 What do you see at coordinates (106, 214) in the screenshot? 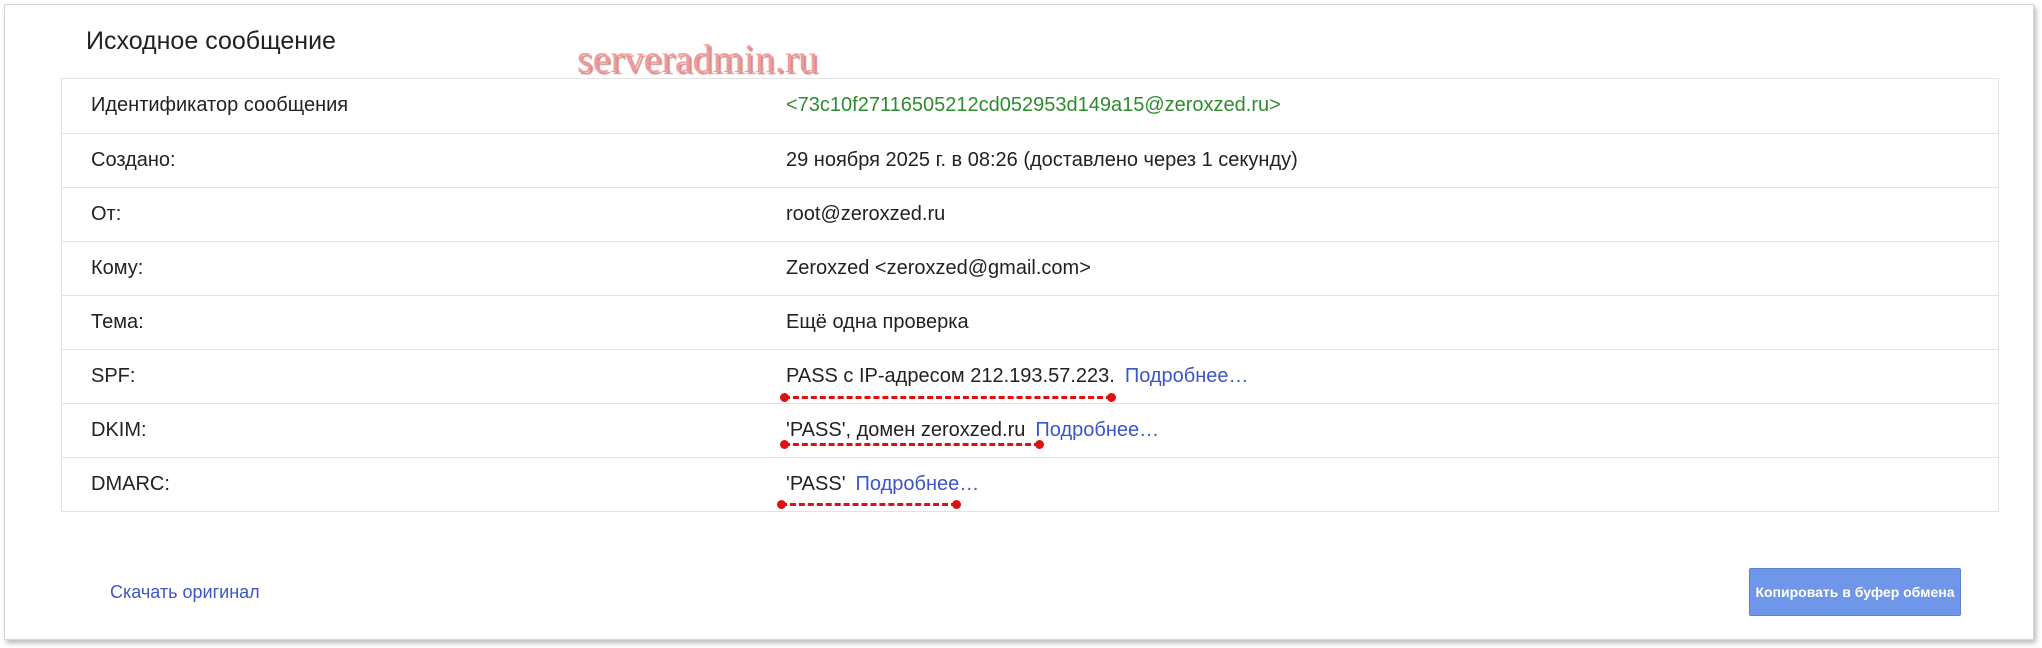
I see `row-label: От:` at bounding box center [106, 214].